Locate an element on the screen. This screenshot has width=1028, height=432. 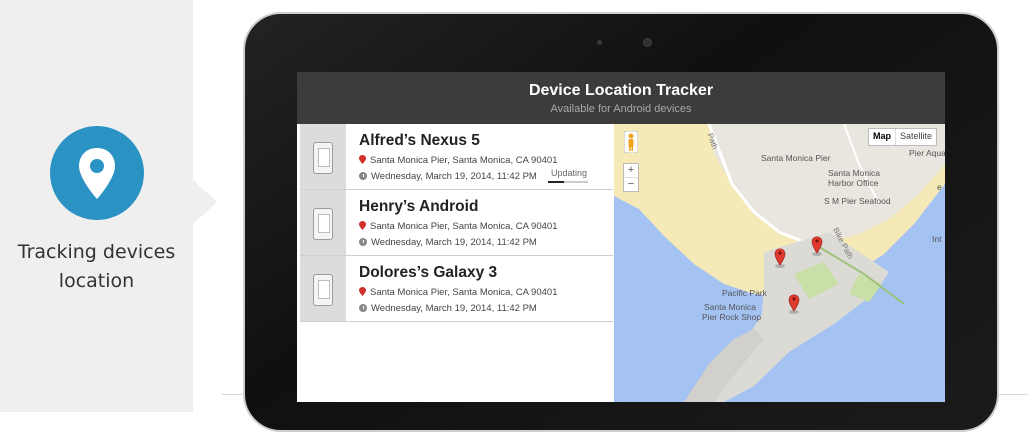
feature-label: Tracking devices location is located at coordinates (96, 267).